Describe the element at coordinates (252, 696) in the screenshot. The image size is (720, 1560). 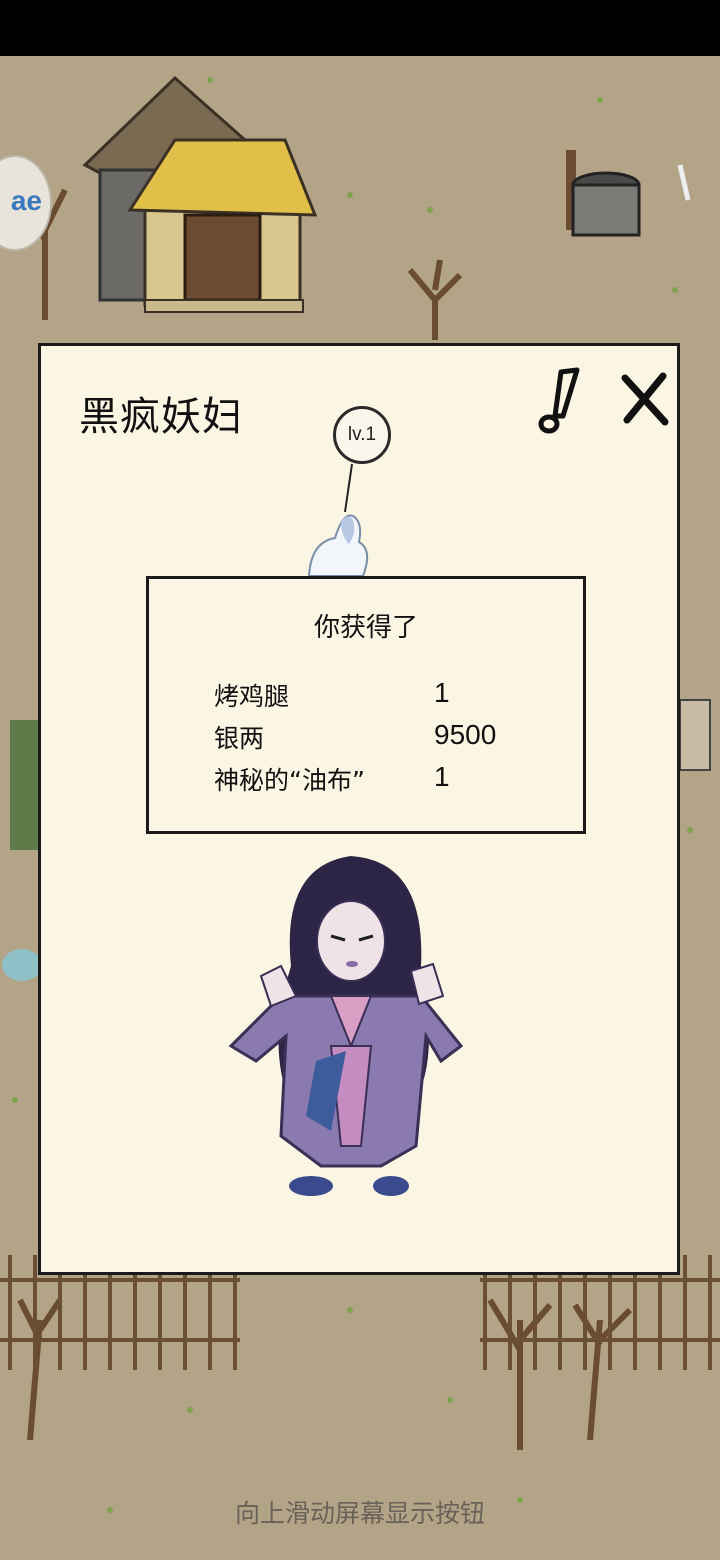
I see `reward-name: 烤鸡腿` at that location.